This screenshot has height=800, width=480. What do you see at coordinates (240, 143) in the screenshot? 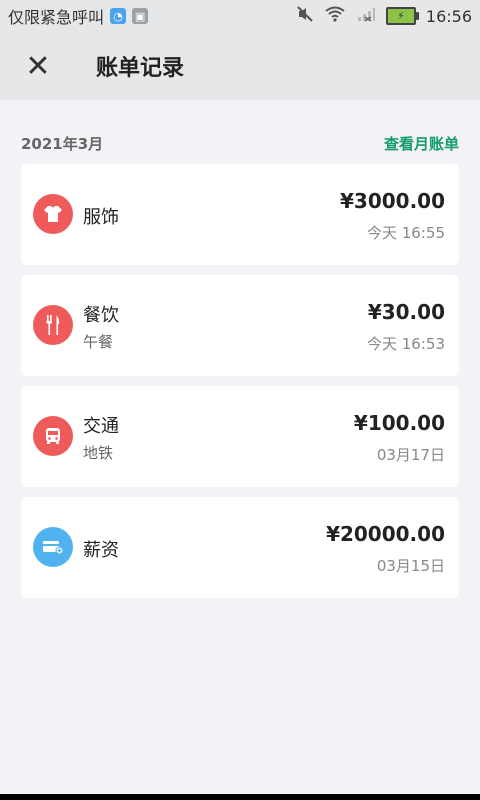
I see `month-header: 2021年3月 查看月账单` at bounding box center [240, 143].